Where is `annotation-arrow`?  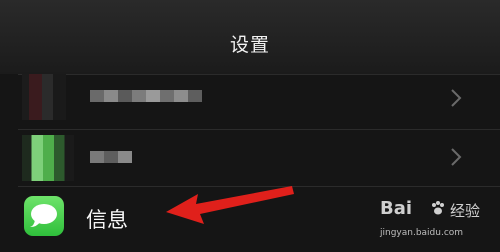 annotation-arrow is located at coordinates (230, 205).